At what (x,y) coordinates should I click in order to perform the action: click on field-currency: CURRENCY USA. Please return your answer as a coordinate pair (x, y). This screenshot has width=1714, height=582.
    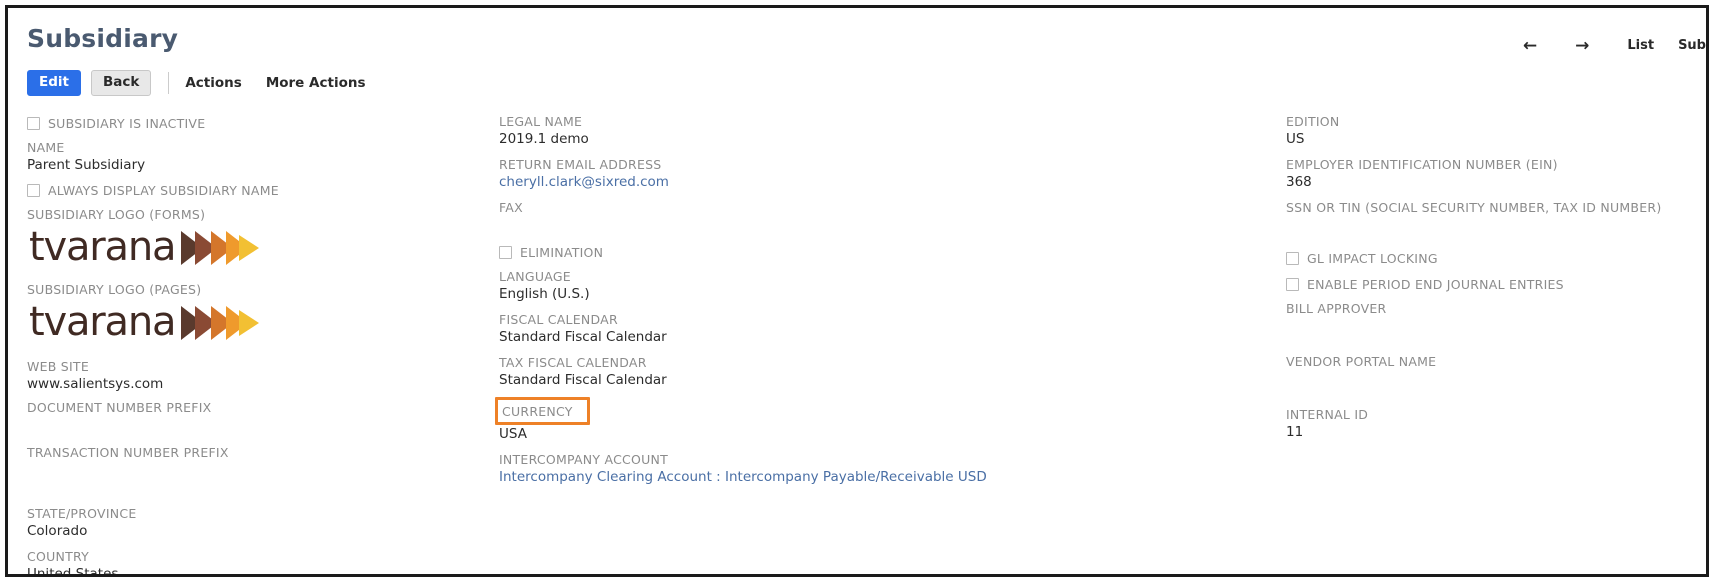
    Looking at the image, I should click on (877, 420).